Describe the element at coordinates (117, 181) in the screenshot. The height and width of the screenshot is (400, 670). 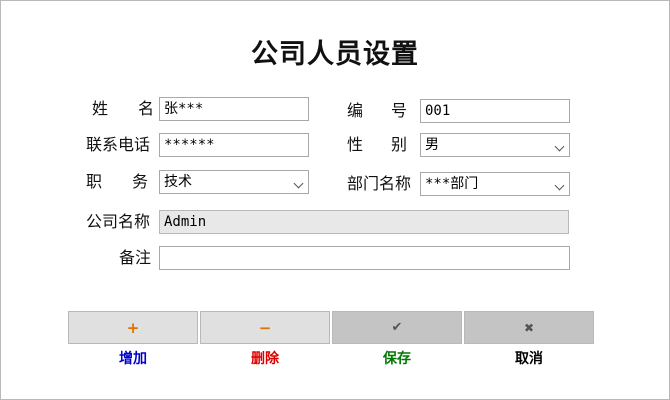
I see `position-label: 职 务` at that location.